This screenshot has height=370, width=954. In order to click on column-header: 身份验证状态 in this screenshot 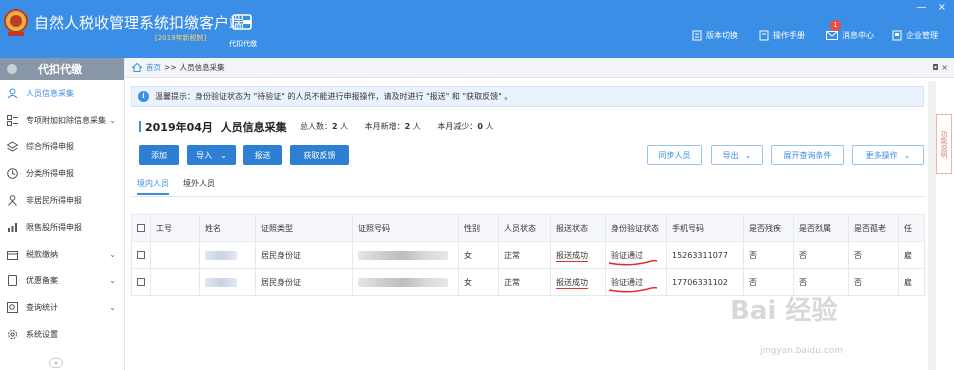, I will do `click(636, 228)`.